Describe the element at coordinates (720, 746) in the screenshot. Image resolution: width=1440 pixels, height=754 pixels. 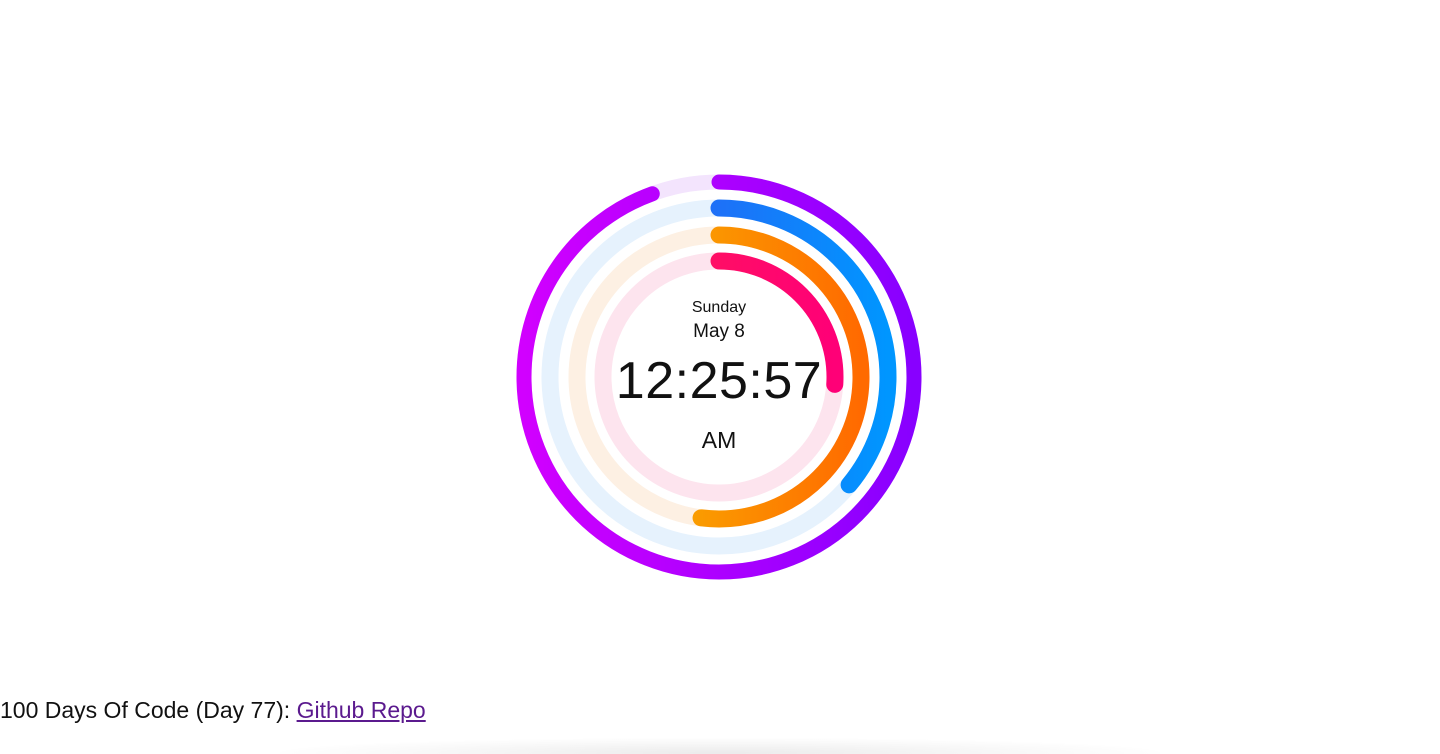
I see `bottom-shadow` at that location.